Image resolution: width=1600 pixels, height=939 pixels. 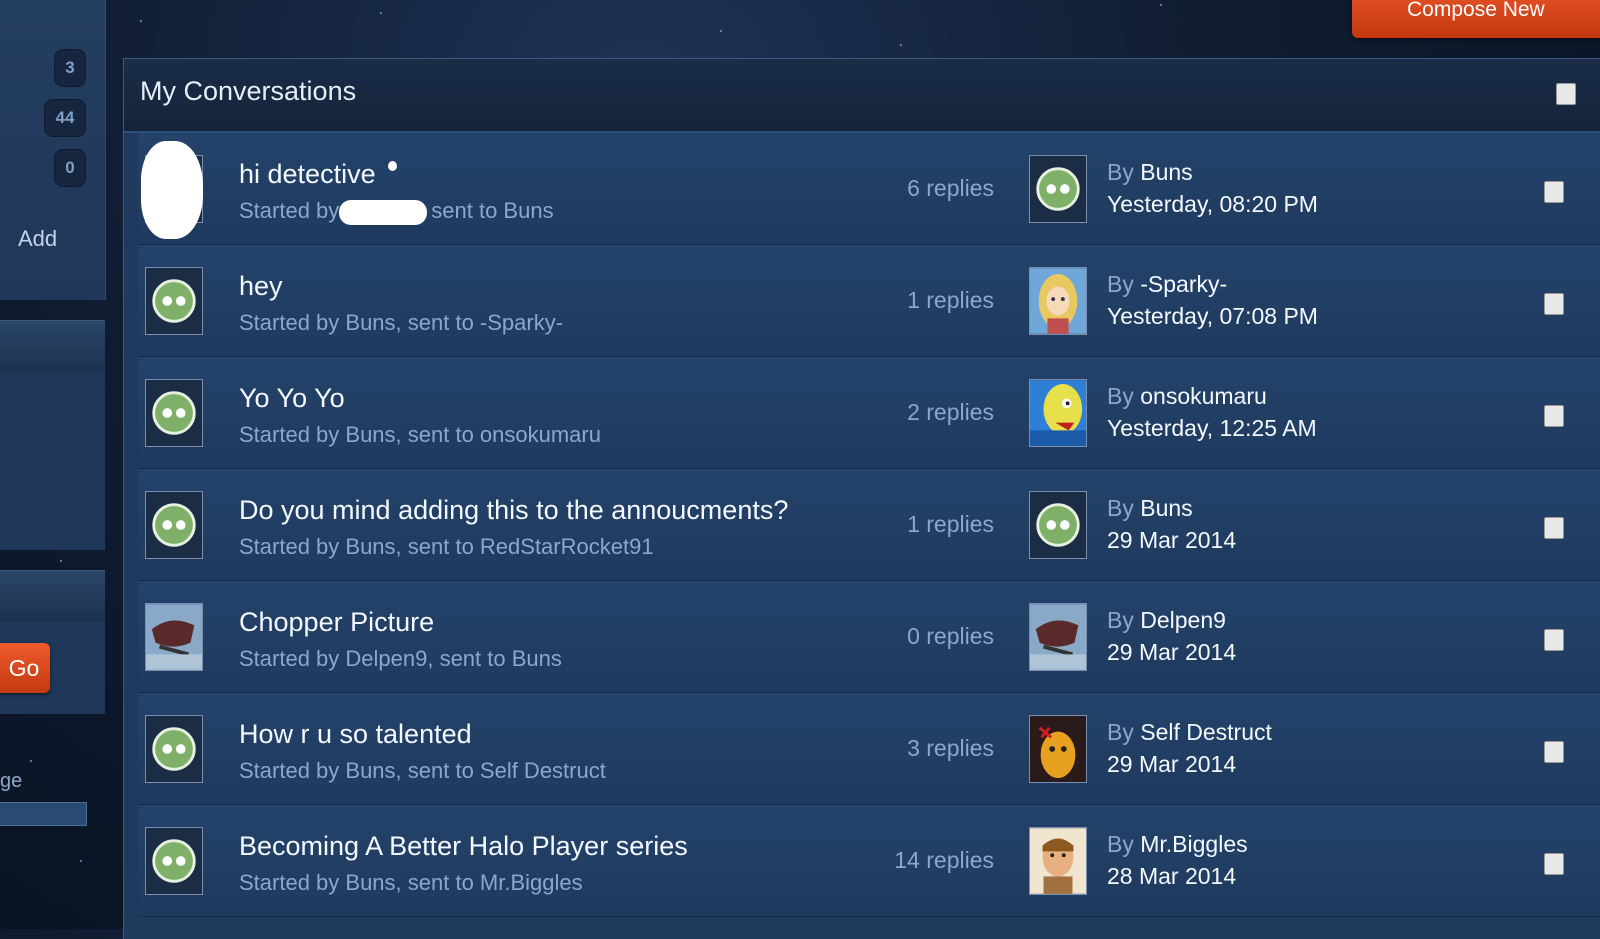 I want to click on poster-name: Self Destruct, so click(x=1206, y=732).